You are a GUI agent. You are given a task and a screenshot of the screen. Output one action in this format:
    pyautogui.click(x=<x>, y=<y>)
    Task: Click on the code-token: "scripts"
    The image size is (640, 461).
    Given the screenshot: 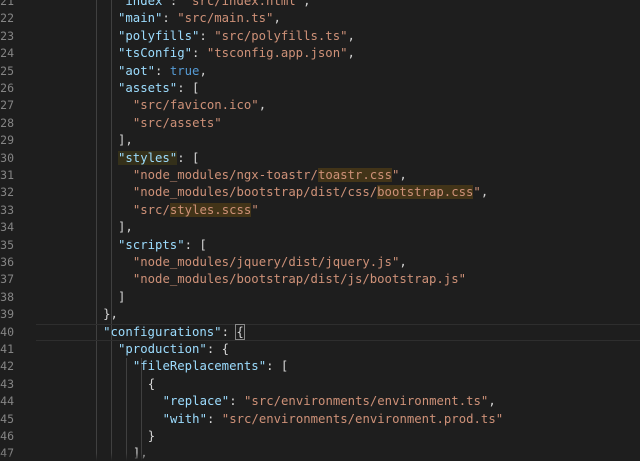 What is the action you would take?
    pyautogui.click(x=151, y=244)
    